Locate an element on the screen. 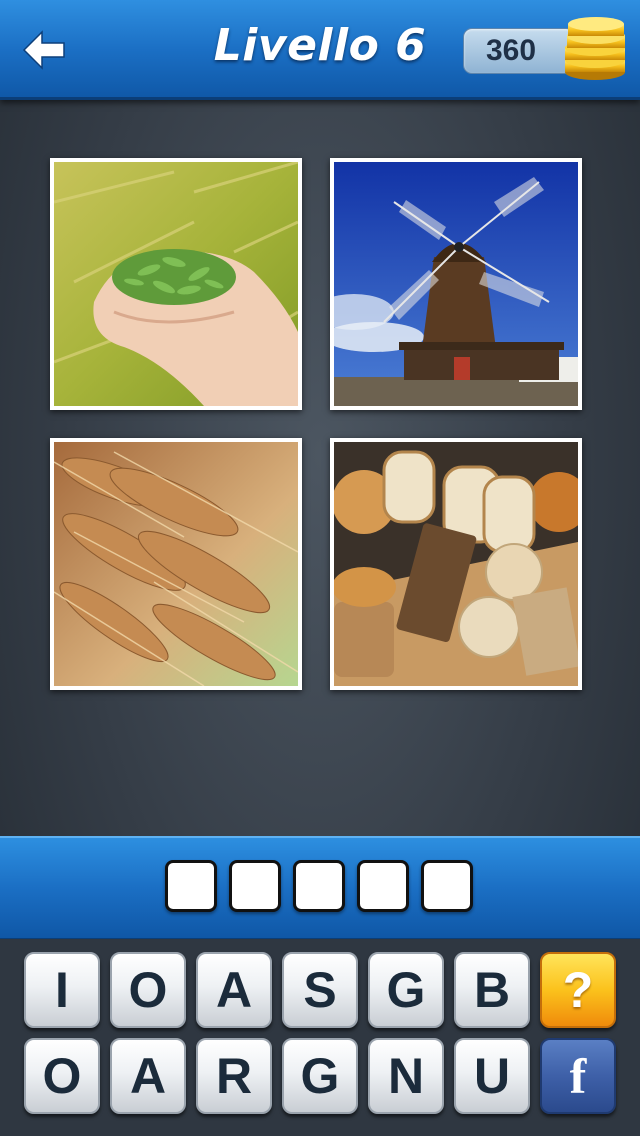 The image size is (640, 1136). back-arrow-icon is located at coordinates (43, 50).